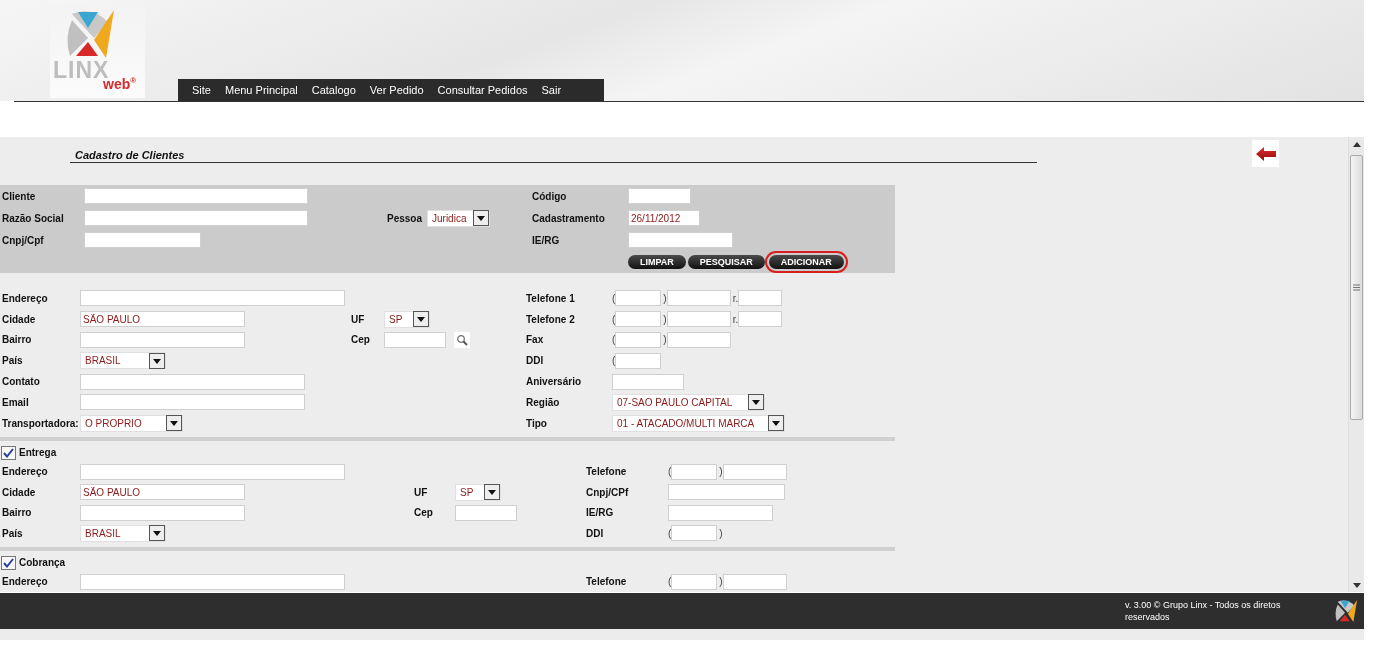 Image resolution: width=1374 pixels, height=650 pixels. I want to click on field-label: Razão Social, so click(33, 218).